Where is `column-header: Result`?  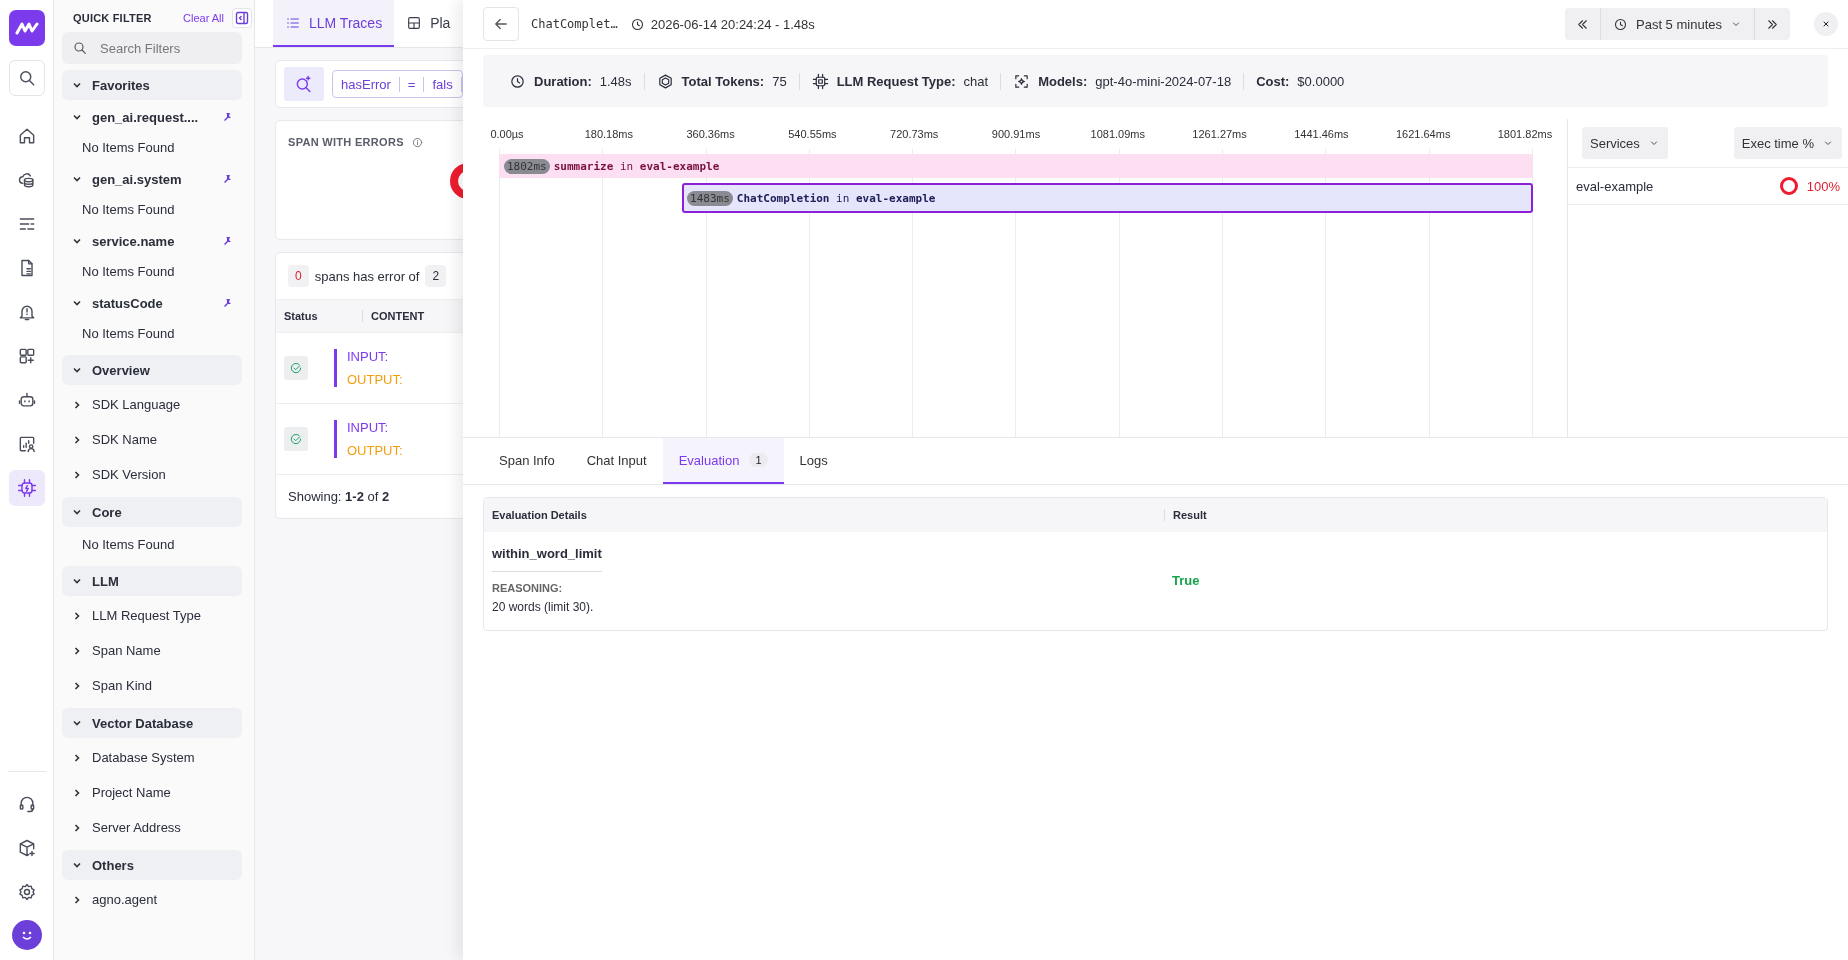 column-header: Result is located at coordinates (1189, 515).